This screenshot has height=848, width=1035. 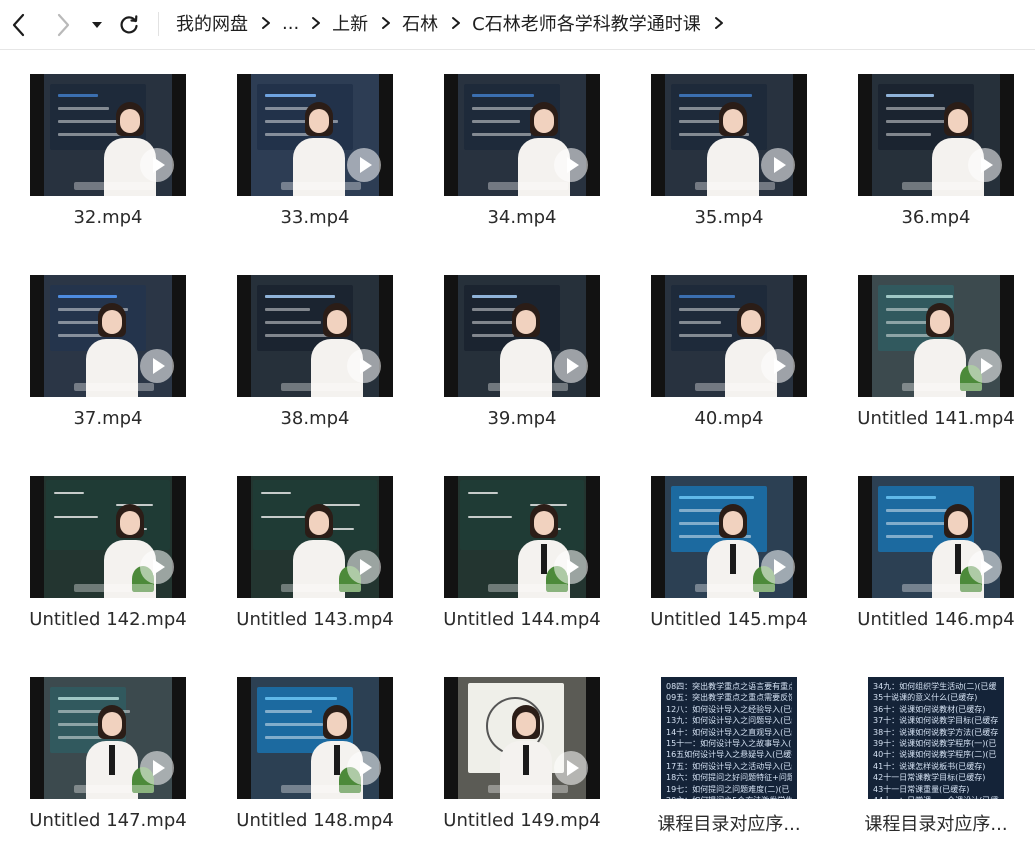 I want to click on file-tile-video: 33.mp4, so click(x=312, y=148).